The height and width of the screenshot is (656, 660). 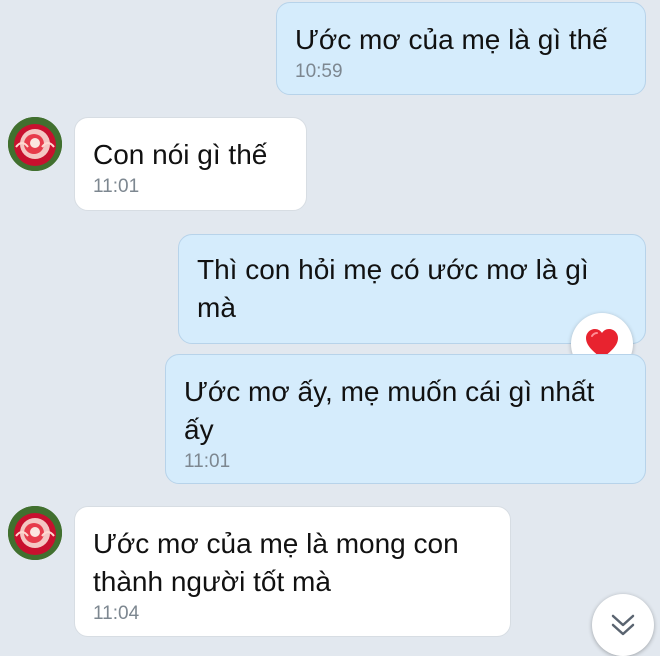 I want to click on message-text: Ước mơ của mẹ là gì thế, so click(x=451, y=39).